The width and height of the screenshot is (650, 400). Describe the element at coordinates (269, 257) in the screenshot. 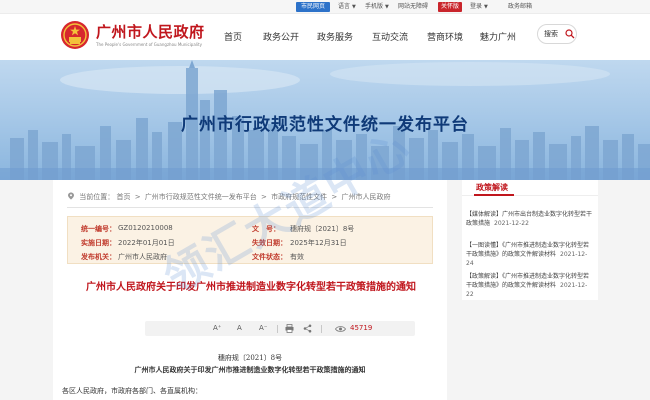

I see `status-label: 文件状态：` at that location.